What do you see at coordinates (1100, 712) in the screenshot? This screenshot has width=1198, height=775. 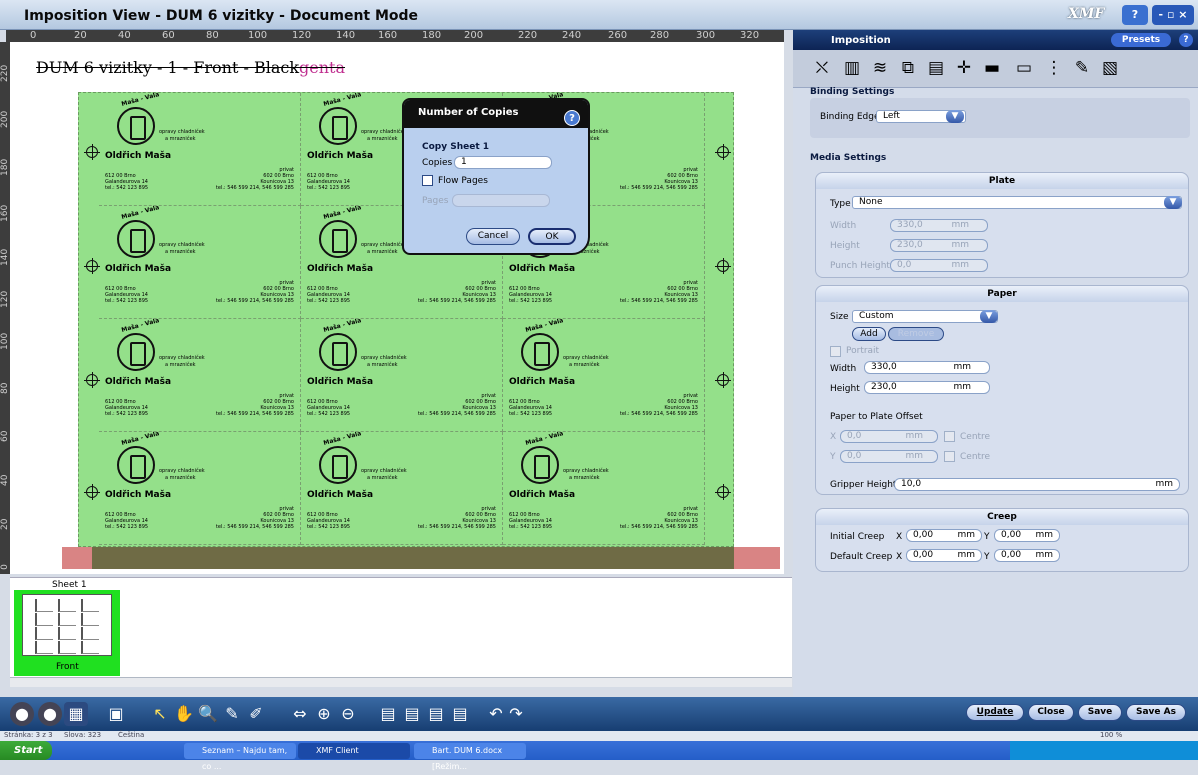 I see `save-button: Save` at bounding box center [1100, 712].